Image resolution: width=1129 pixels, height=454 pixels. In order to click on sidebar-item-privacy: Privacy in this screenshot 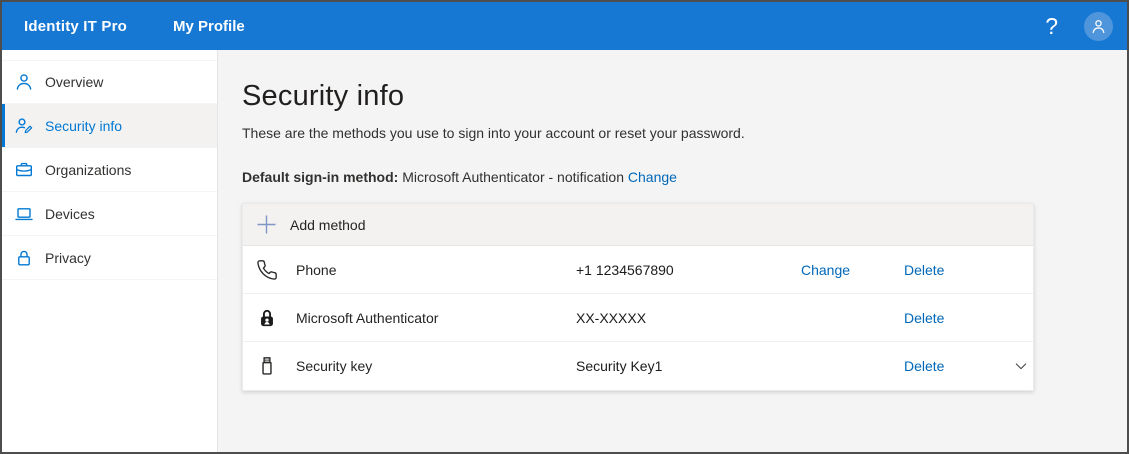, I will do `click(109, 258)`.